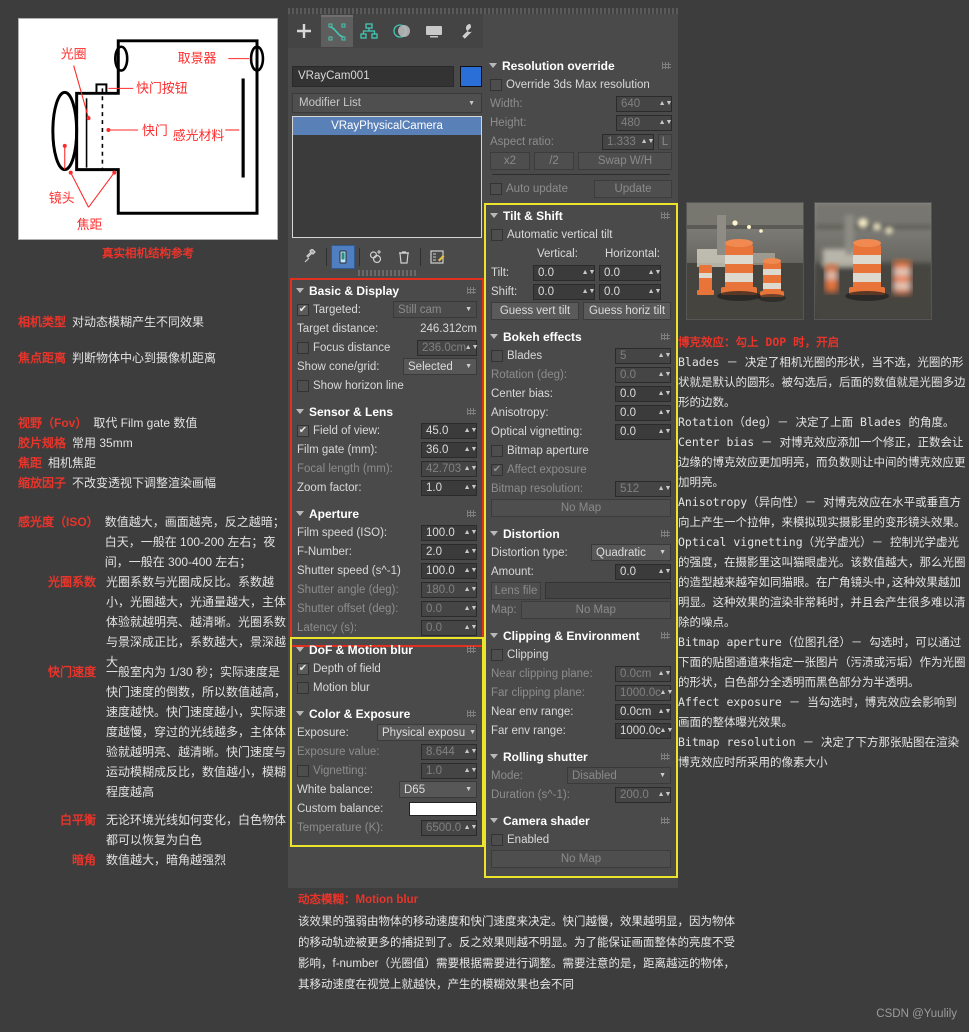 This screenshot has height=1032, width=969. I want to click on x2-button: x2, so click(510, 160).